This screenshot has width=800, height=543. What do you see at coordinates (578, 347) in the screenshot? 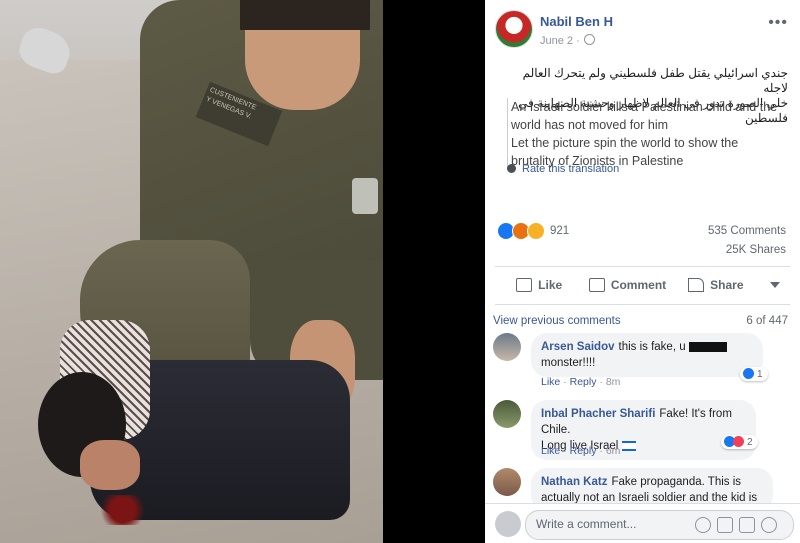
I see `comment-author: Arsen Saidov` at bounding box center [578, 347].